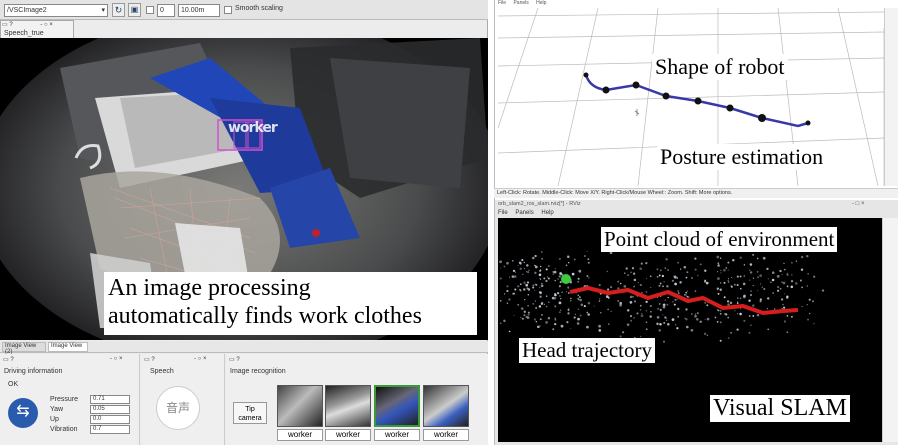 Image resolution: width=898 pixels, height=445 pixels. What do you see at coordinates (397, 406) in the screenshot?
I see `recognition-thumbnail-selected` at bounding box center [397, 406].